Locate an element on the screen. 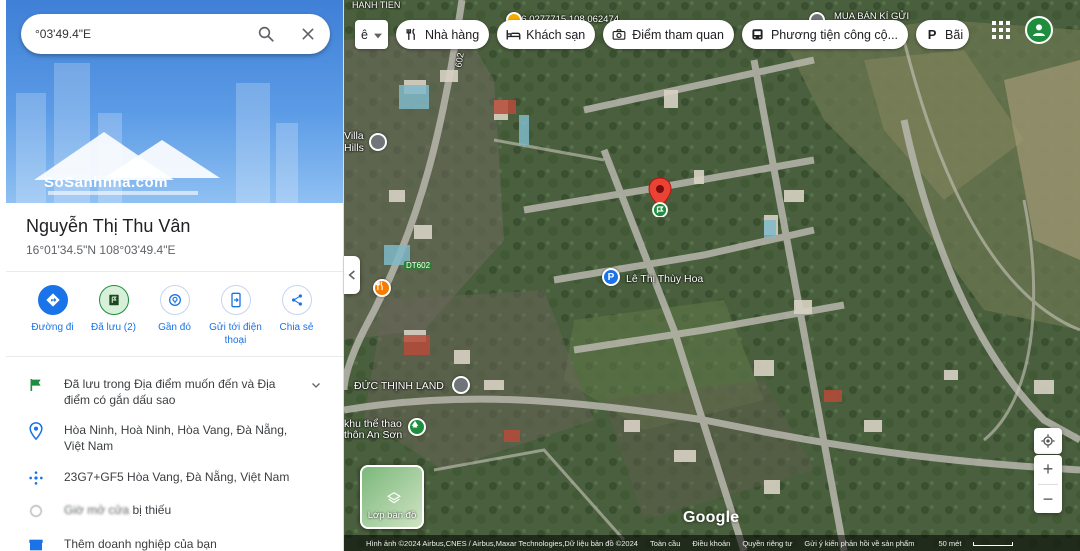 The width and height of the screenshot is (1080, 551). restaurants-label: Nhà hàng is located at coordinates (452, 34).